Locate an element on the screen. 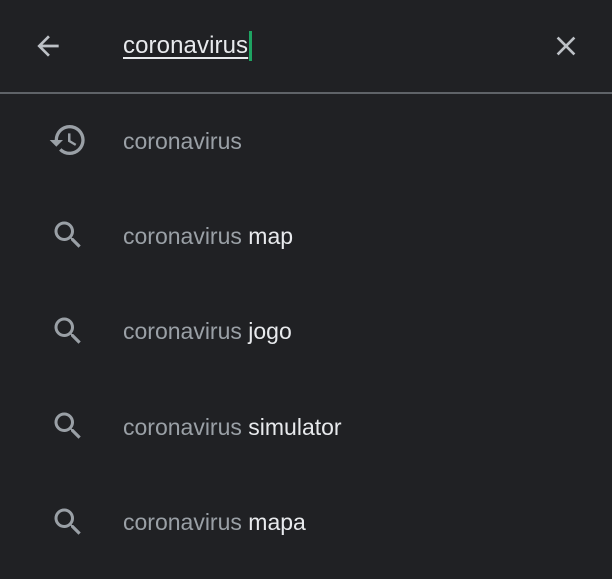 Image resolution: width=612 pixels, height=579 pixels. close-icon is located at coordinates (566, 46).